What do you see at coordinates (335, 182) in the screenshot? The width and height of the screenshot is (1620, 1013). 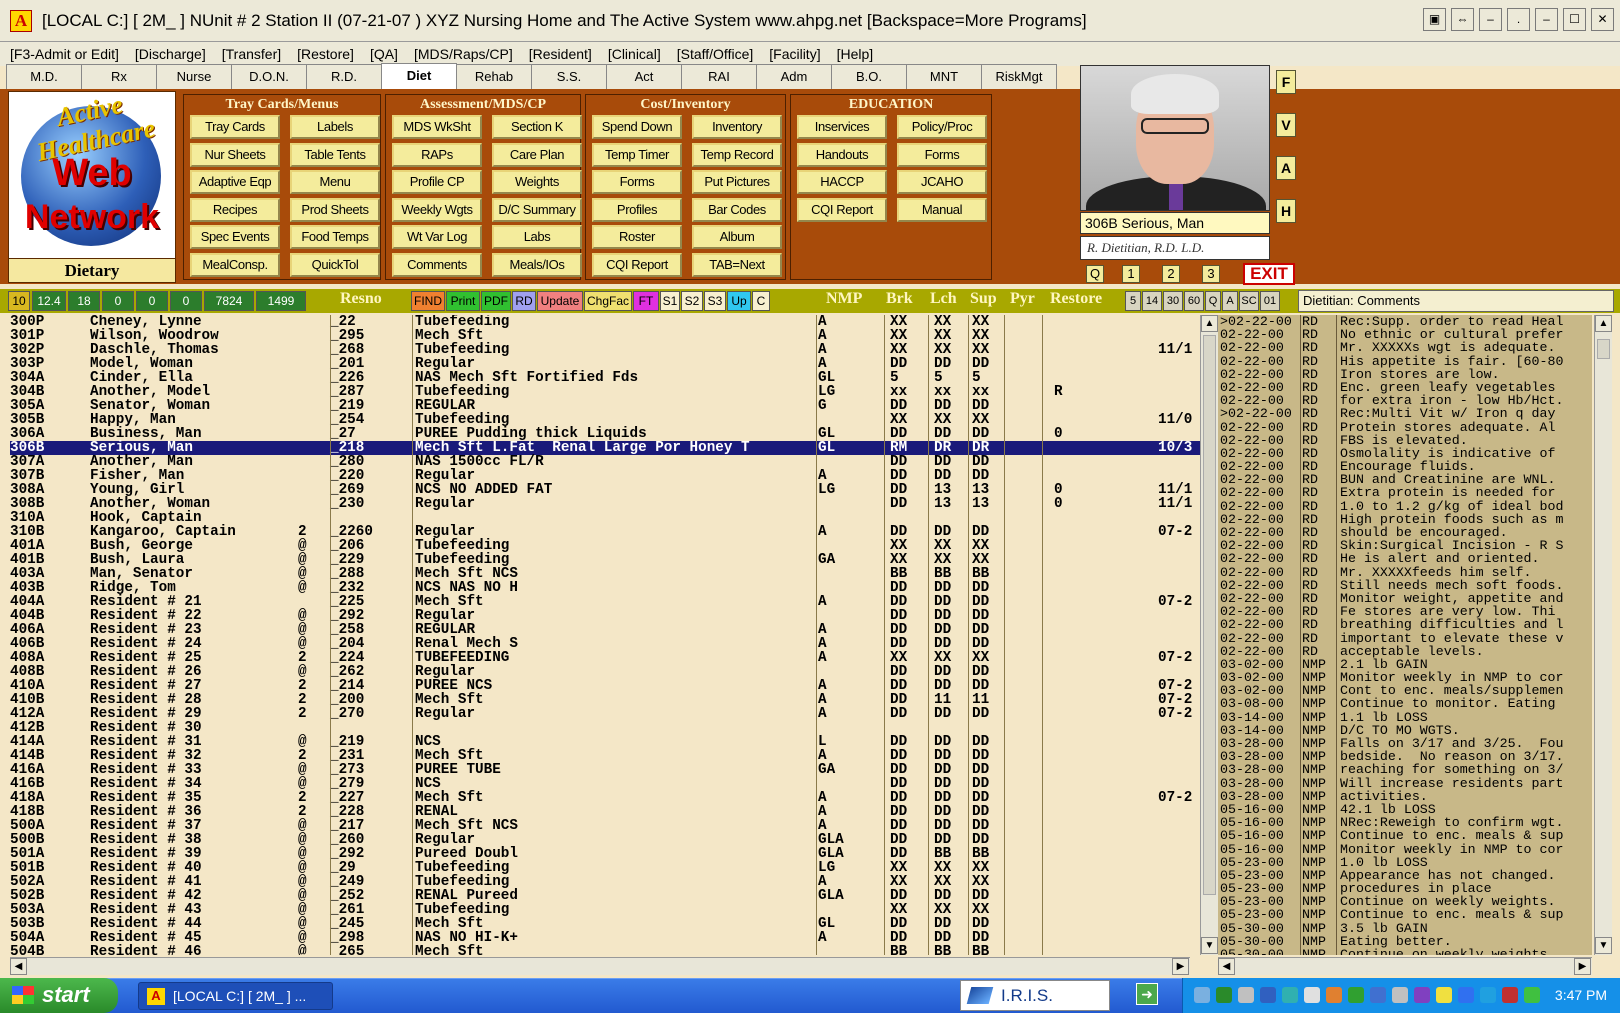 I see `menu-button: Menu` at bounding box center [335, 182].